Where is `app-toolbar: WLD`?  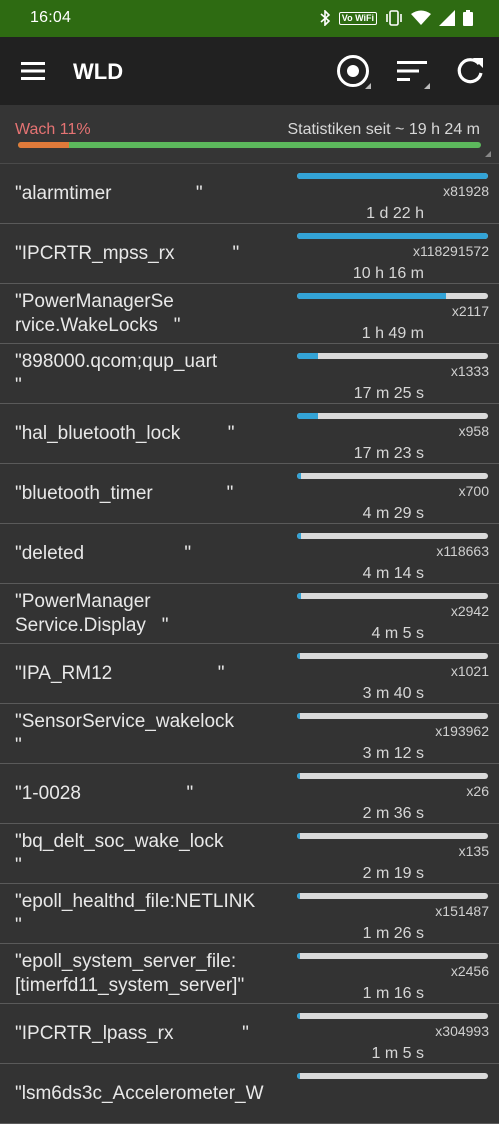
app-toolbar: WLD is located at coordinates (249, 71).